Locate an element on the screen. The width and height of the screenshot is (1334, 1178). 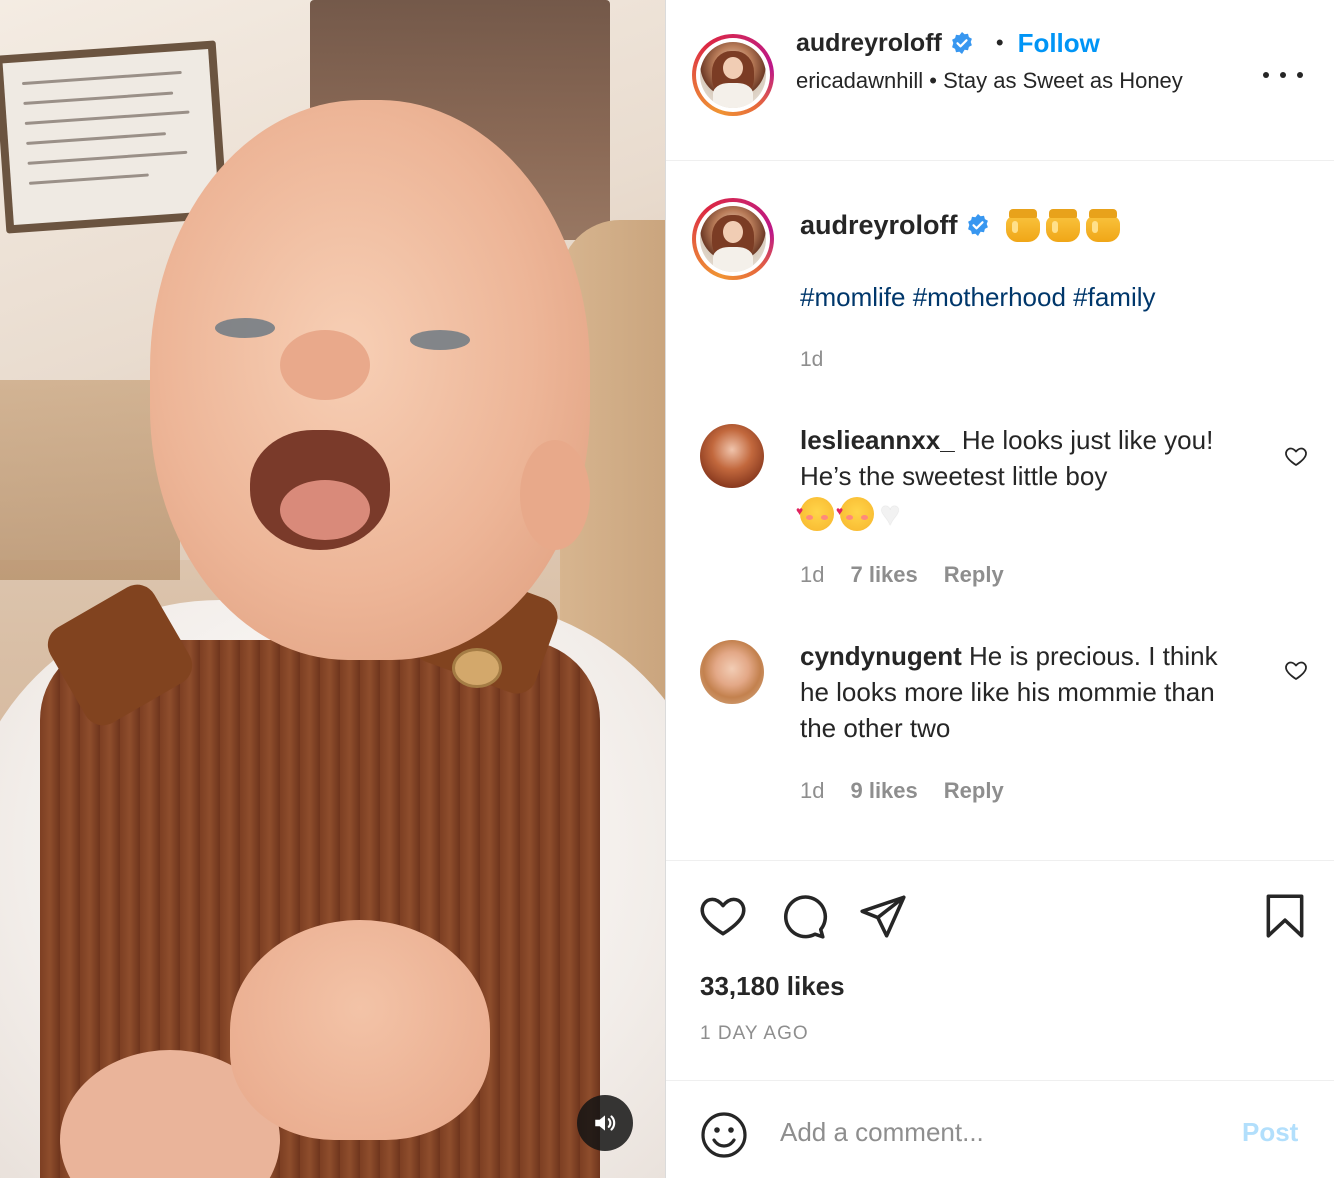
white-heart-emoji: ♥ is located at coordinates (890, 514).